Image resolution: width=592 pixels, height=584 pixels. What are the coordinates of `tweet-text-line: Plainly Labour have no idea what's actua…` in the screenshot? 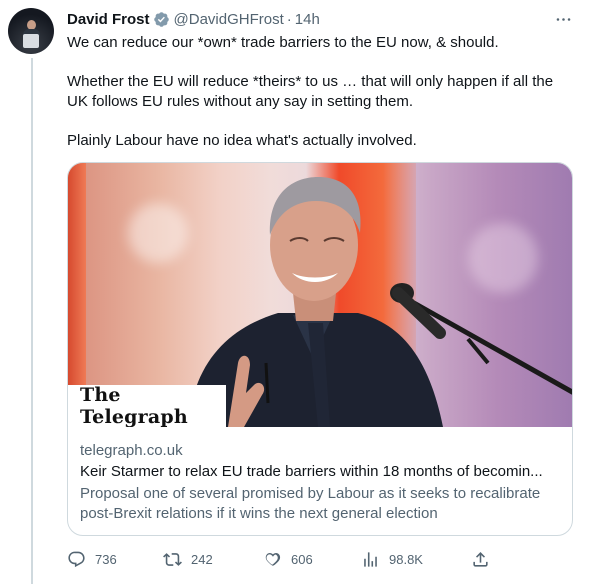 It's located at (242, 140).